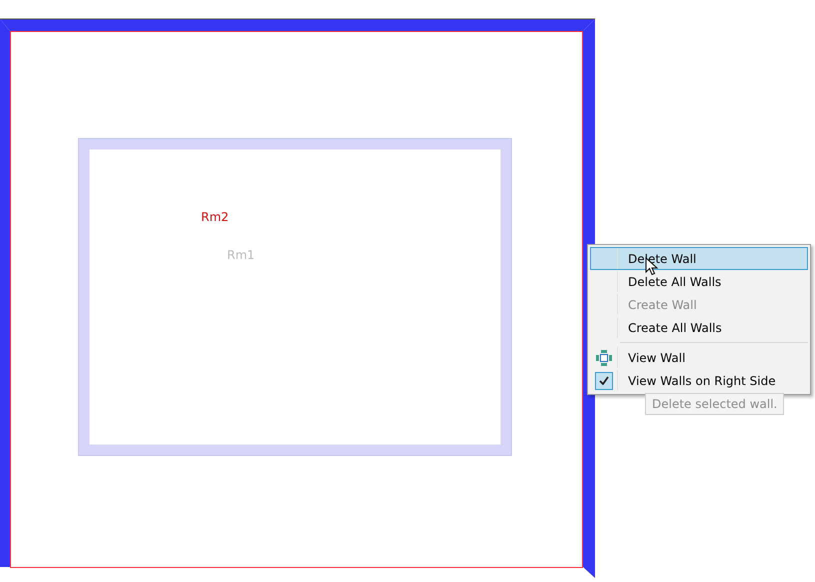  I want to click on menu-item: View Wall, so click(699, 357).